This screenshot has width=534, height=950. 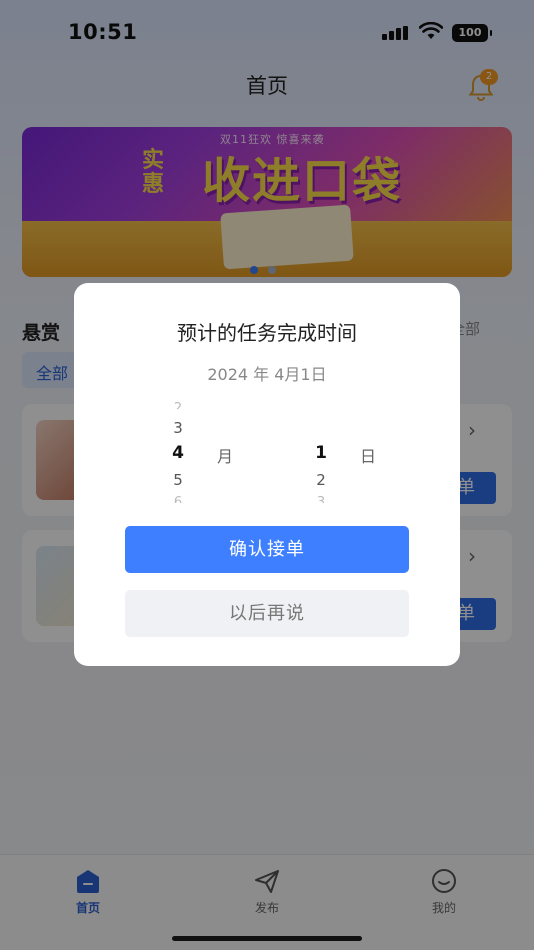 I want to click on selected-date-text: 2024 年 4月1日, so click(x=267, y=374).